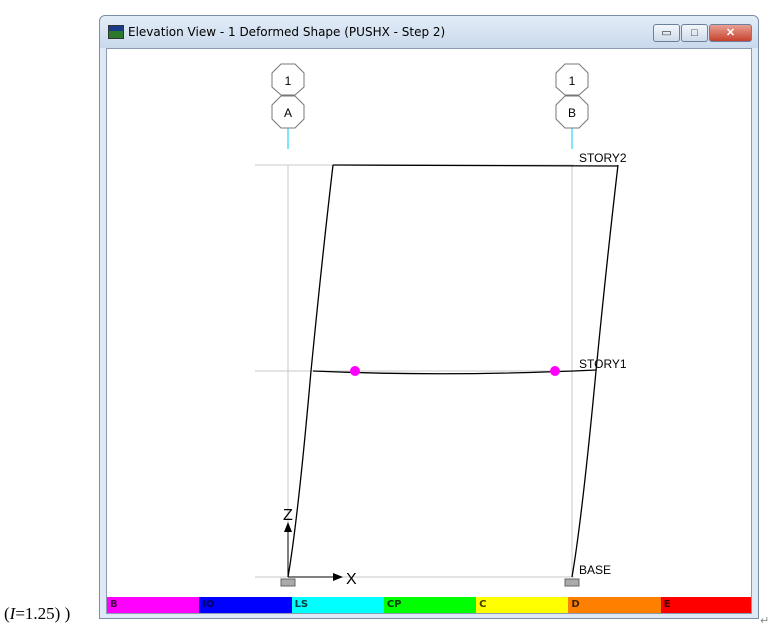  I want to click on caption-text: (I=1.25) ), so click(37, 613).